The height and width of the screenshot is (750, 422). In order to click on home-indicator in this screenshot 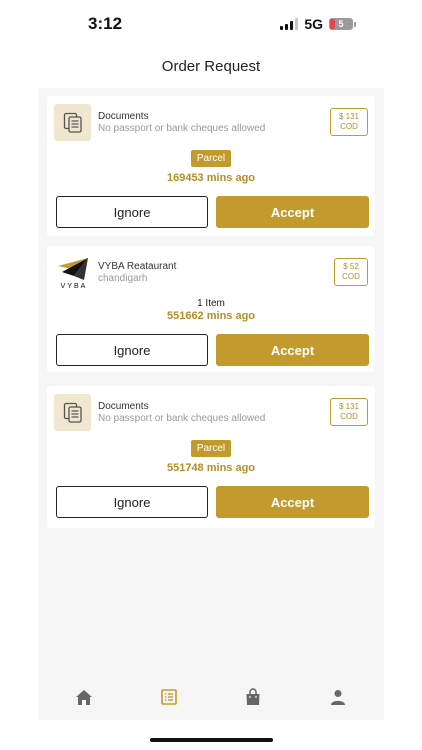, I will do `click(211, 740)`.